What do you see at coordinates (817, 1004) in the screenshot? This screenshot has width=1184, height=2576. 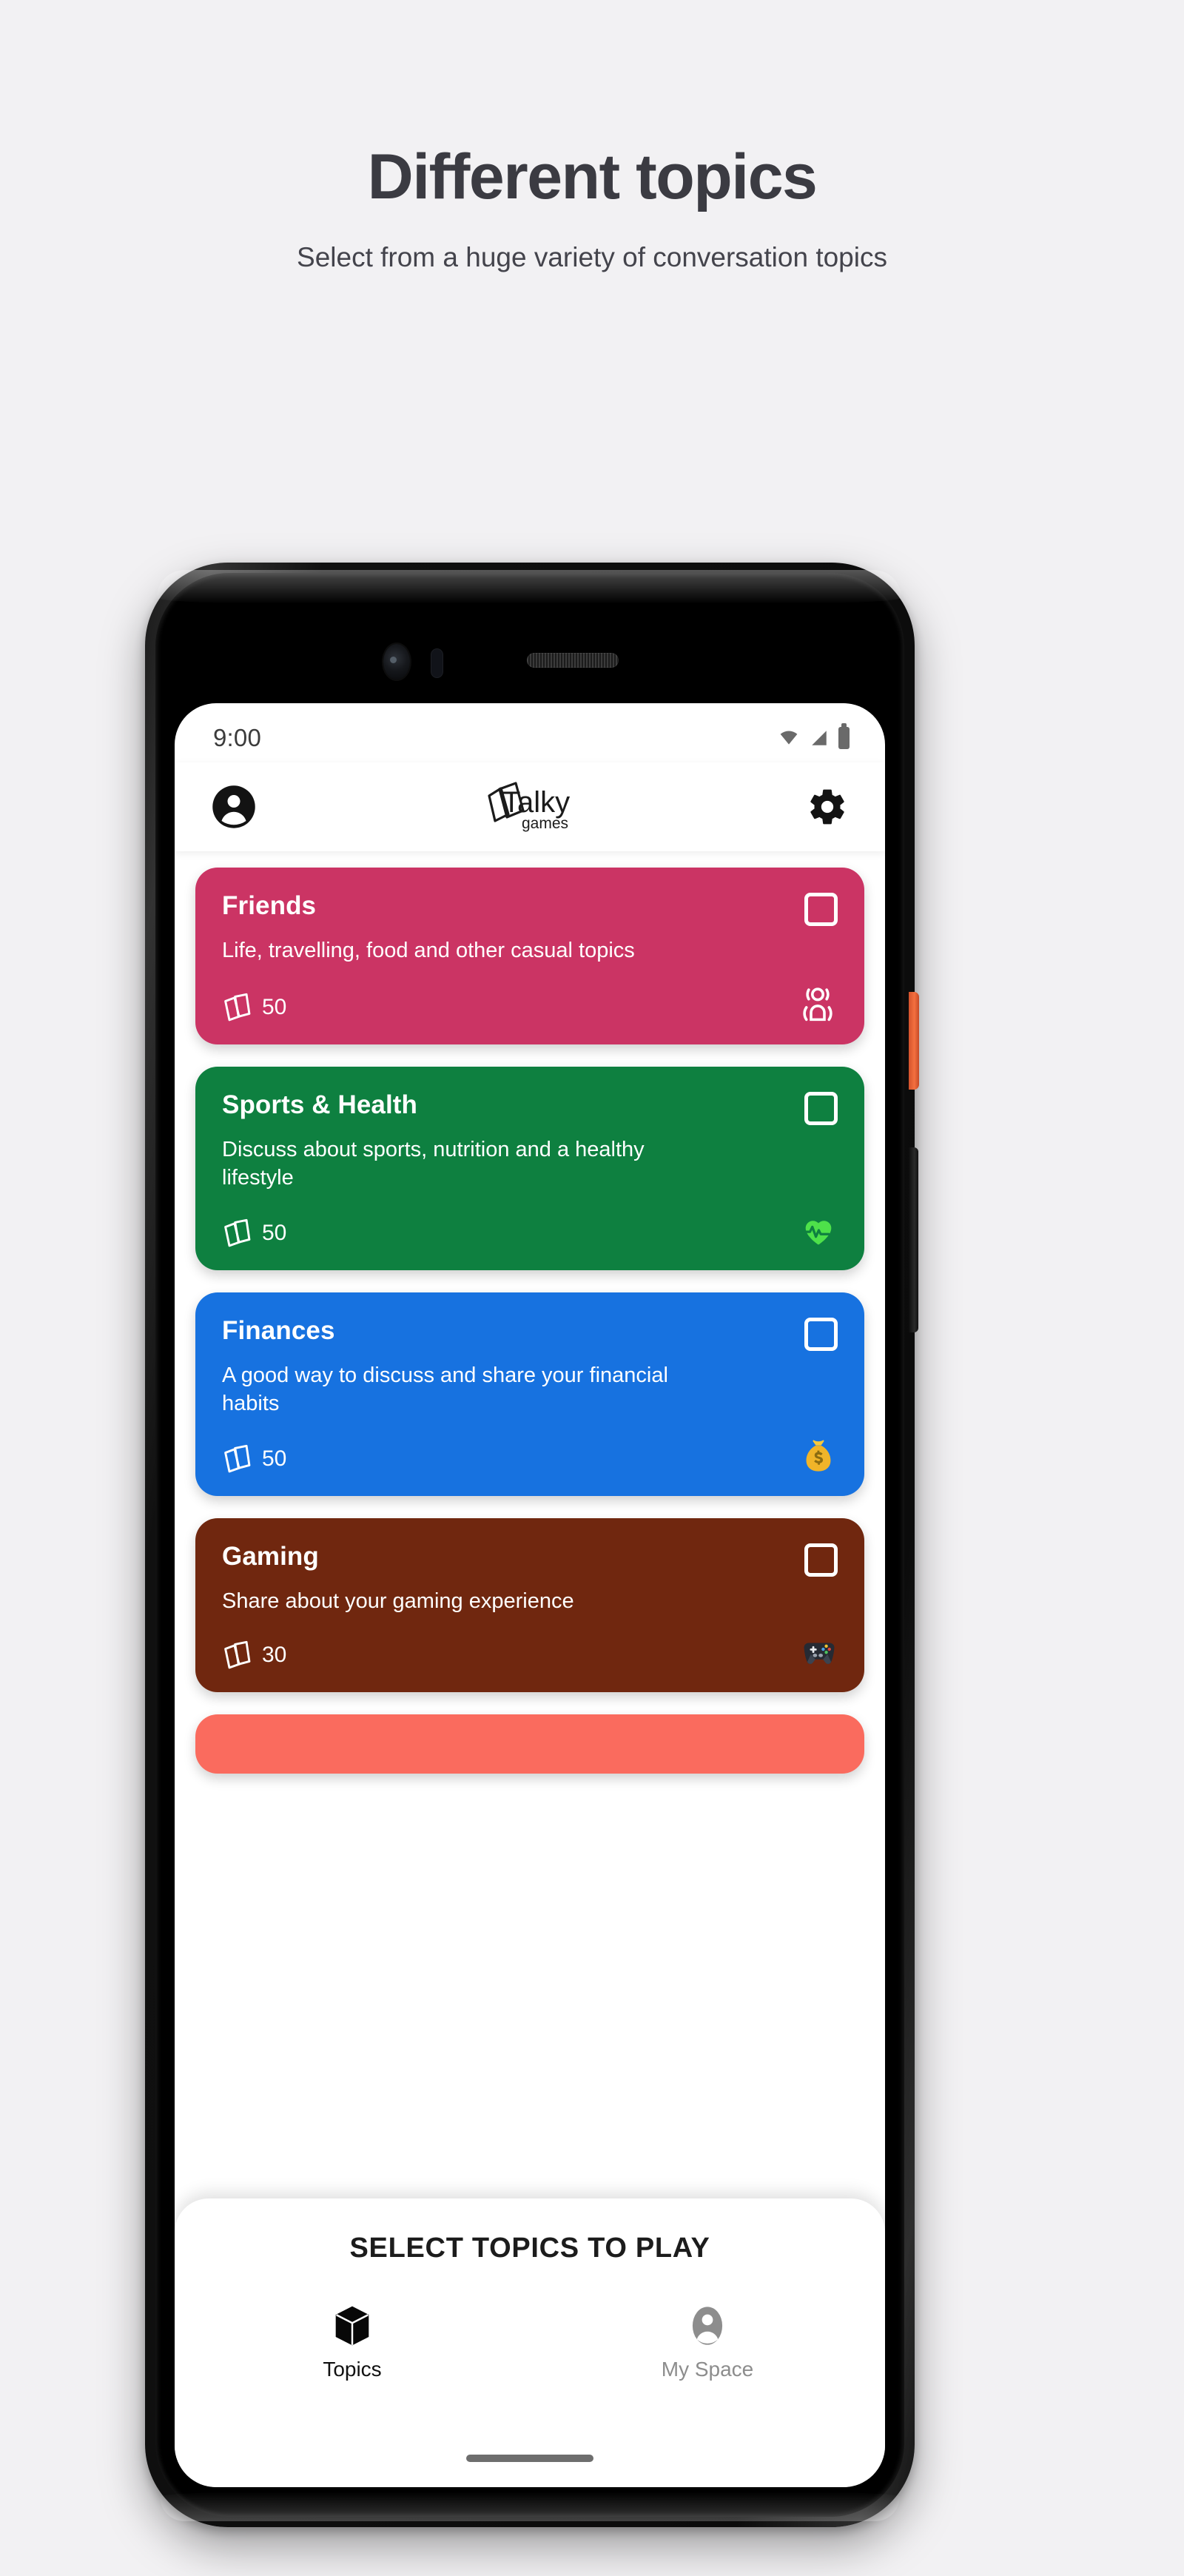 I see `speaking-head-icon` at bounding box center [817, 1004].